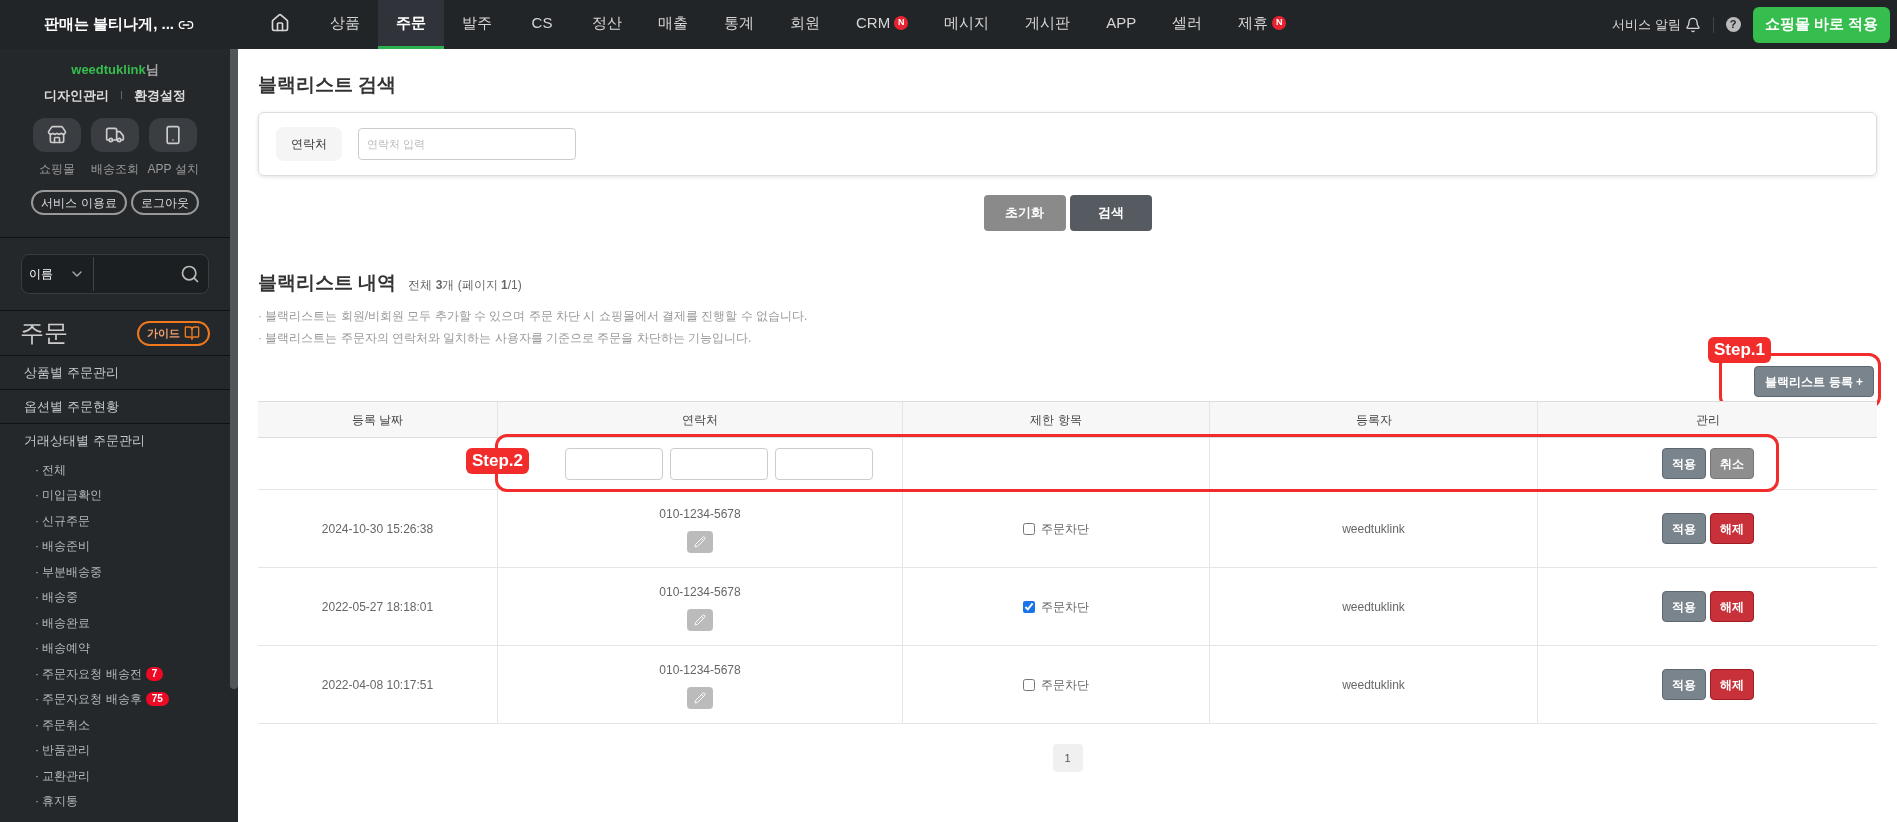 The height and width of the screenshot is (822, 1897). What do you see at coordinates (190, 274) in the screenshot?
I see `search-icon` at bounding box center [190, 274].